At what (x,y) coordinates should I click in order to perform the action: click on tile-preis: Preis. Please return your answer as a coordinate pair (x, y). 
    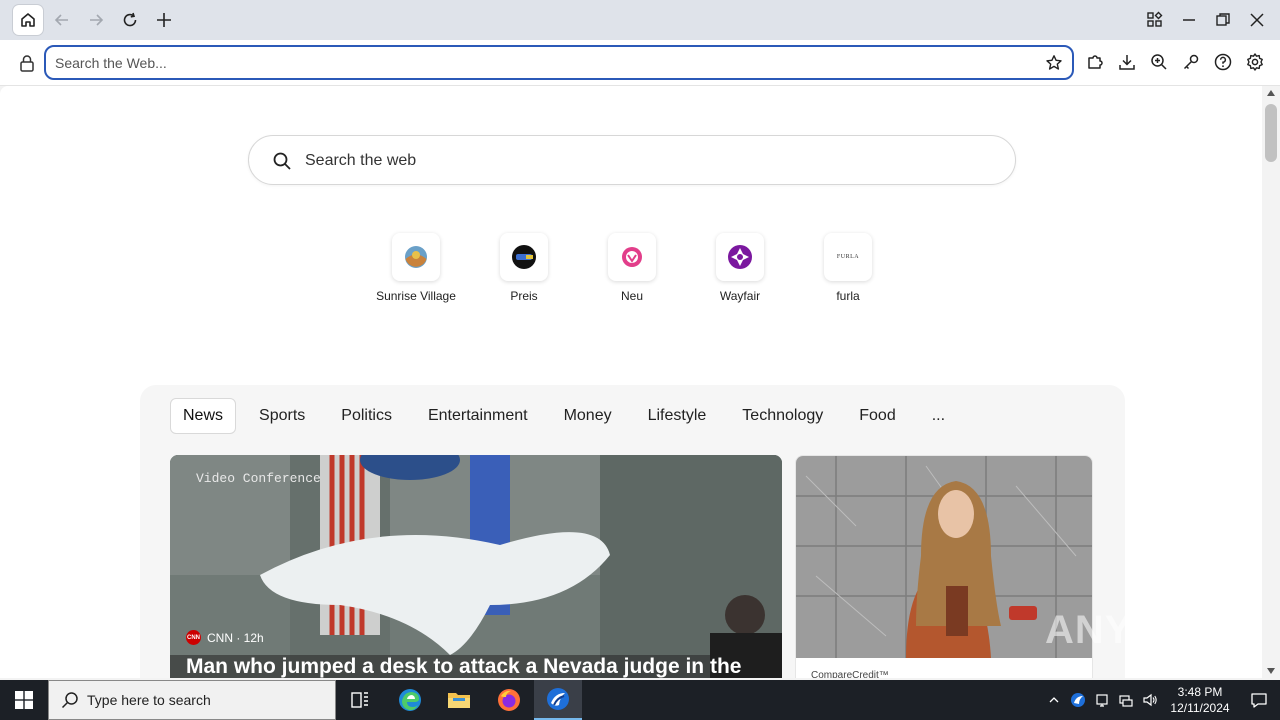
    Looking at the image, I should click on (524, 268).